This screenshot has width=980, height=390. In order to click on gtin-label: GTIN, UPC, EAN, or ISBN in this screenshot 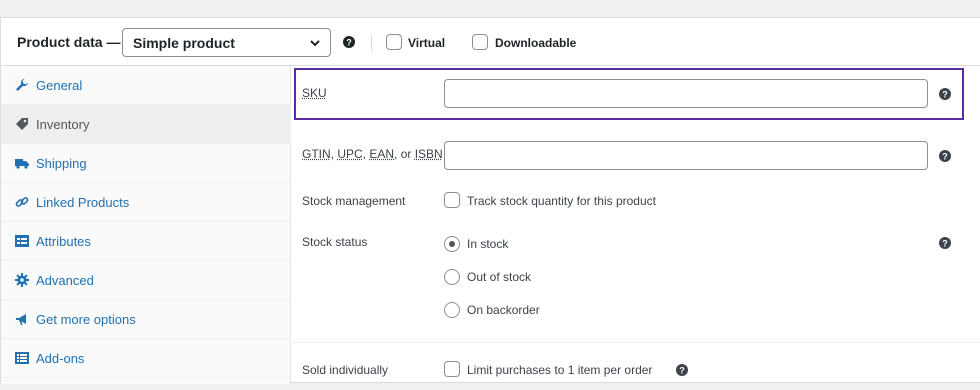, I will do `click(372, 154)`.